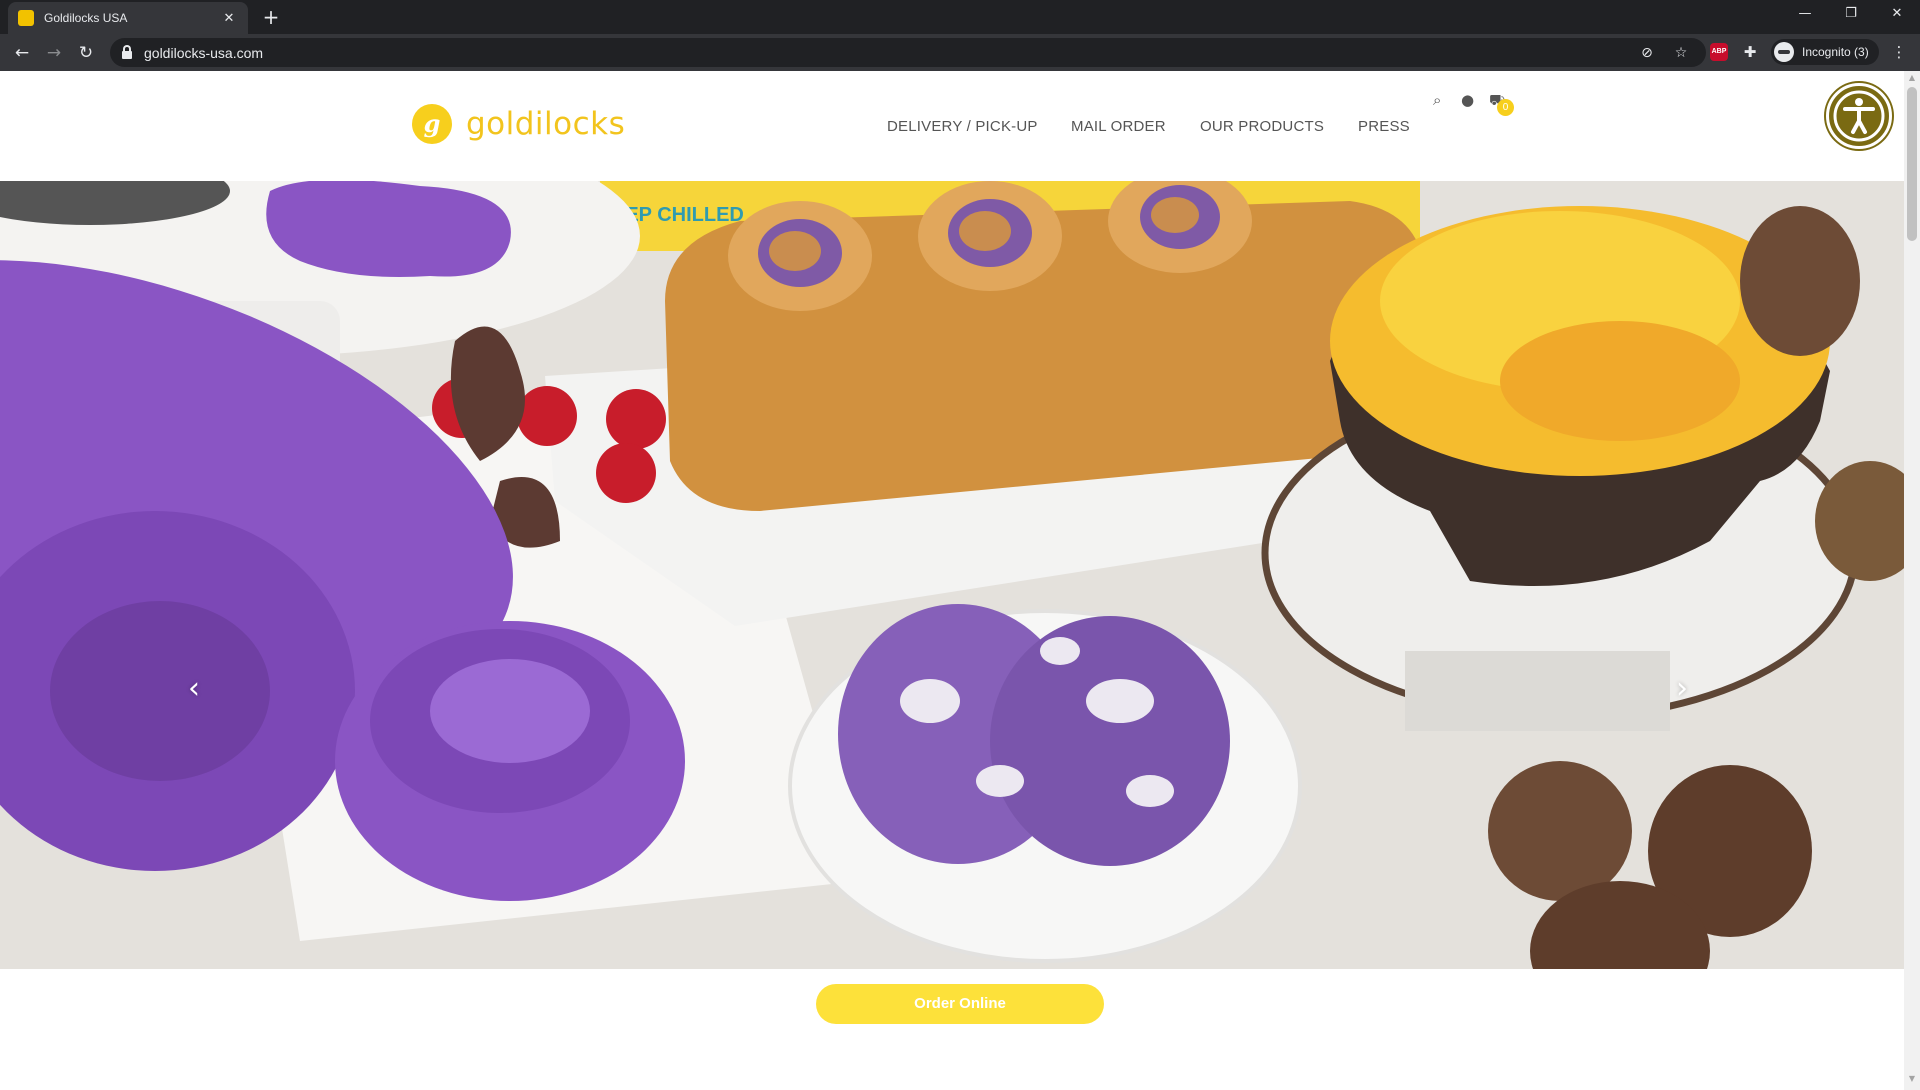  I want to click on accessibility-button, so click(1859, 116).